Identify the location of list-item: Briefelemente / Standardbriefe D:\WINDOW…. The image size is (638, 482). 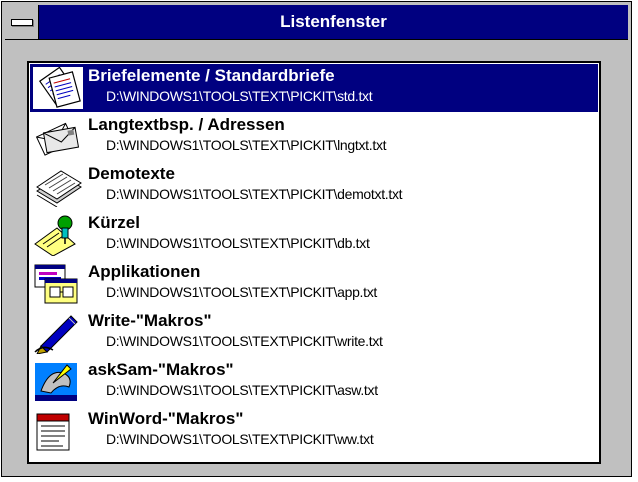
(314, 88).